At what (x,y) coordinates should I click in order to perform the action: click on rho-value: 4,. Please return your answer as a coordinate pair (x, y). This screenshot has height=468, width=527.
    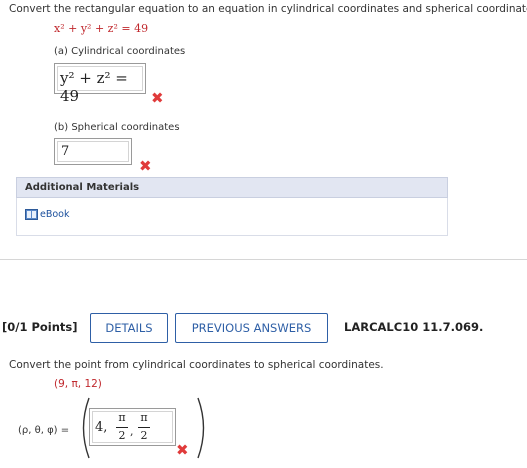
    Looking at the image, I should click on (101, 427).